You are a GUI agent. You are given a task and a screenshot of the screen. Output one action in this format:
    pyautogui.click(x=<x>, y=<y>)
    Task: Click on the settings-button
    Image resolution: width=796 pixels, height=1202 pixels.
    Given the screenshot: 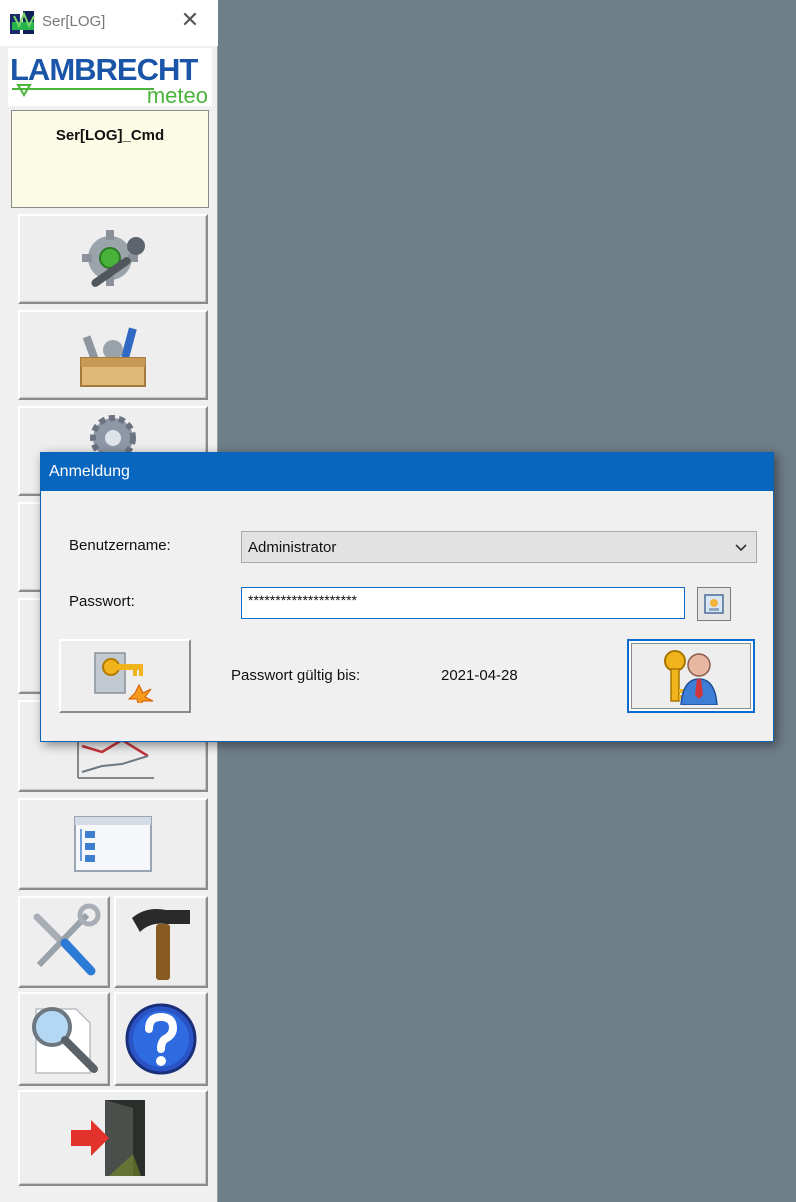 What is the action you would take?
    pyautogui.click(x=113, y=259)
    